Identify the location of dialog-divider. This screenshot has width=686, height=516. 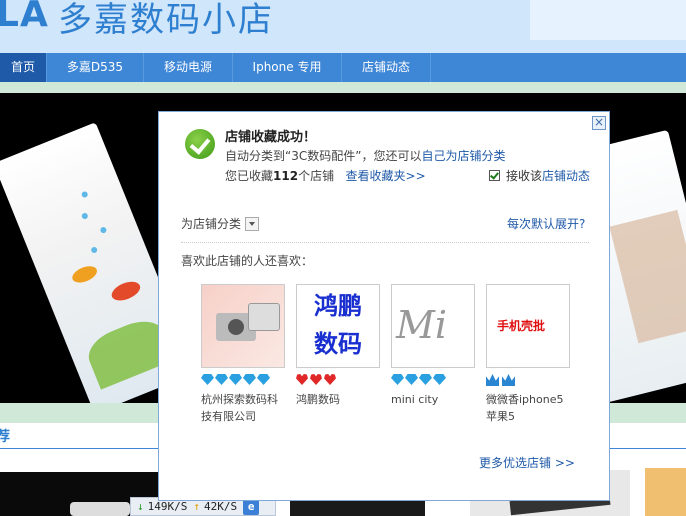
(385, 242).